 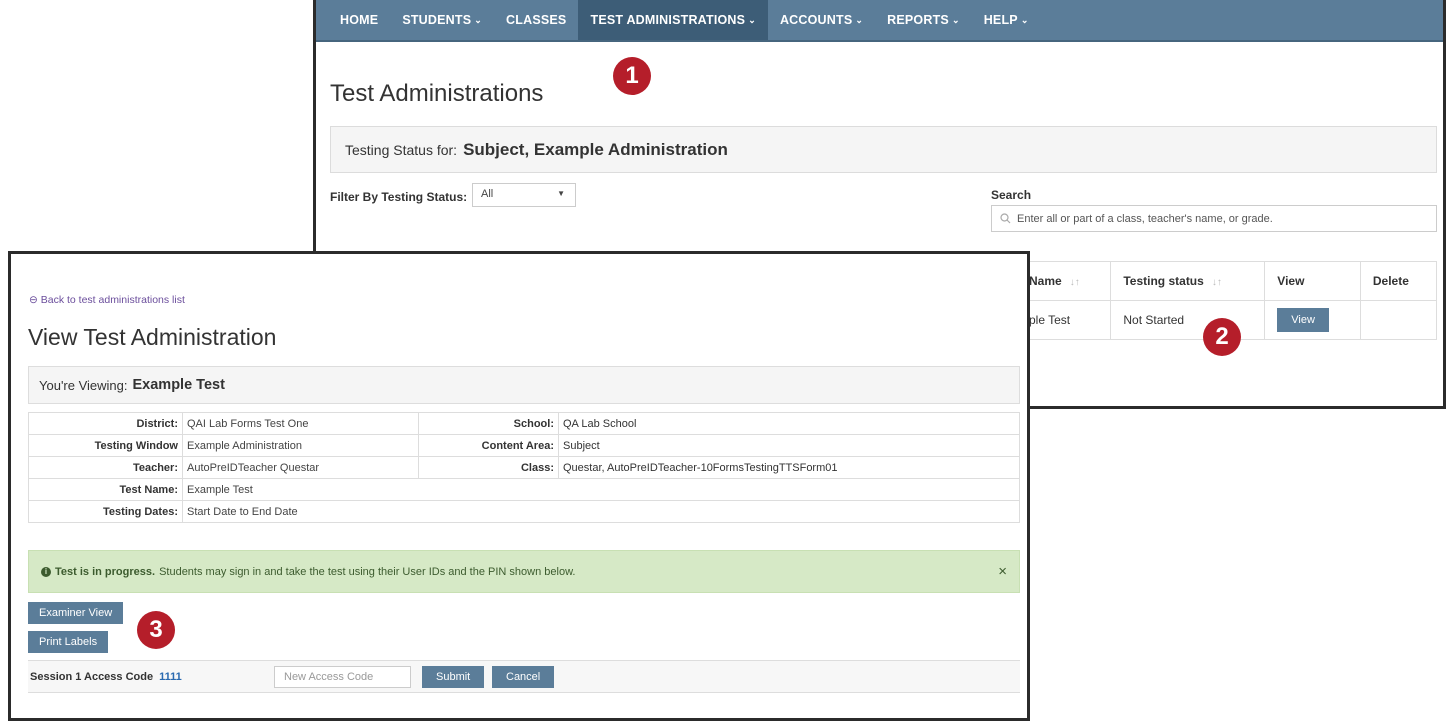 I want to click on testing-dates-value: Start Date to End Date, so click(x=601, y=511).